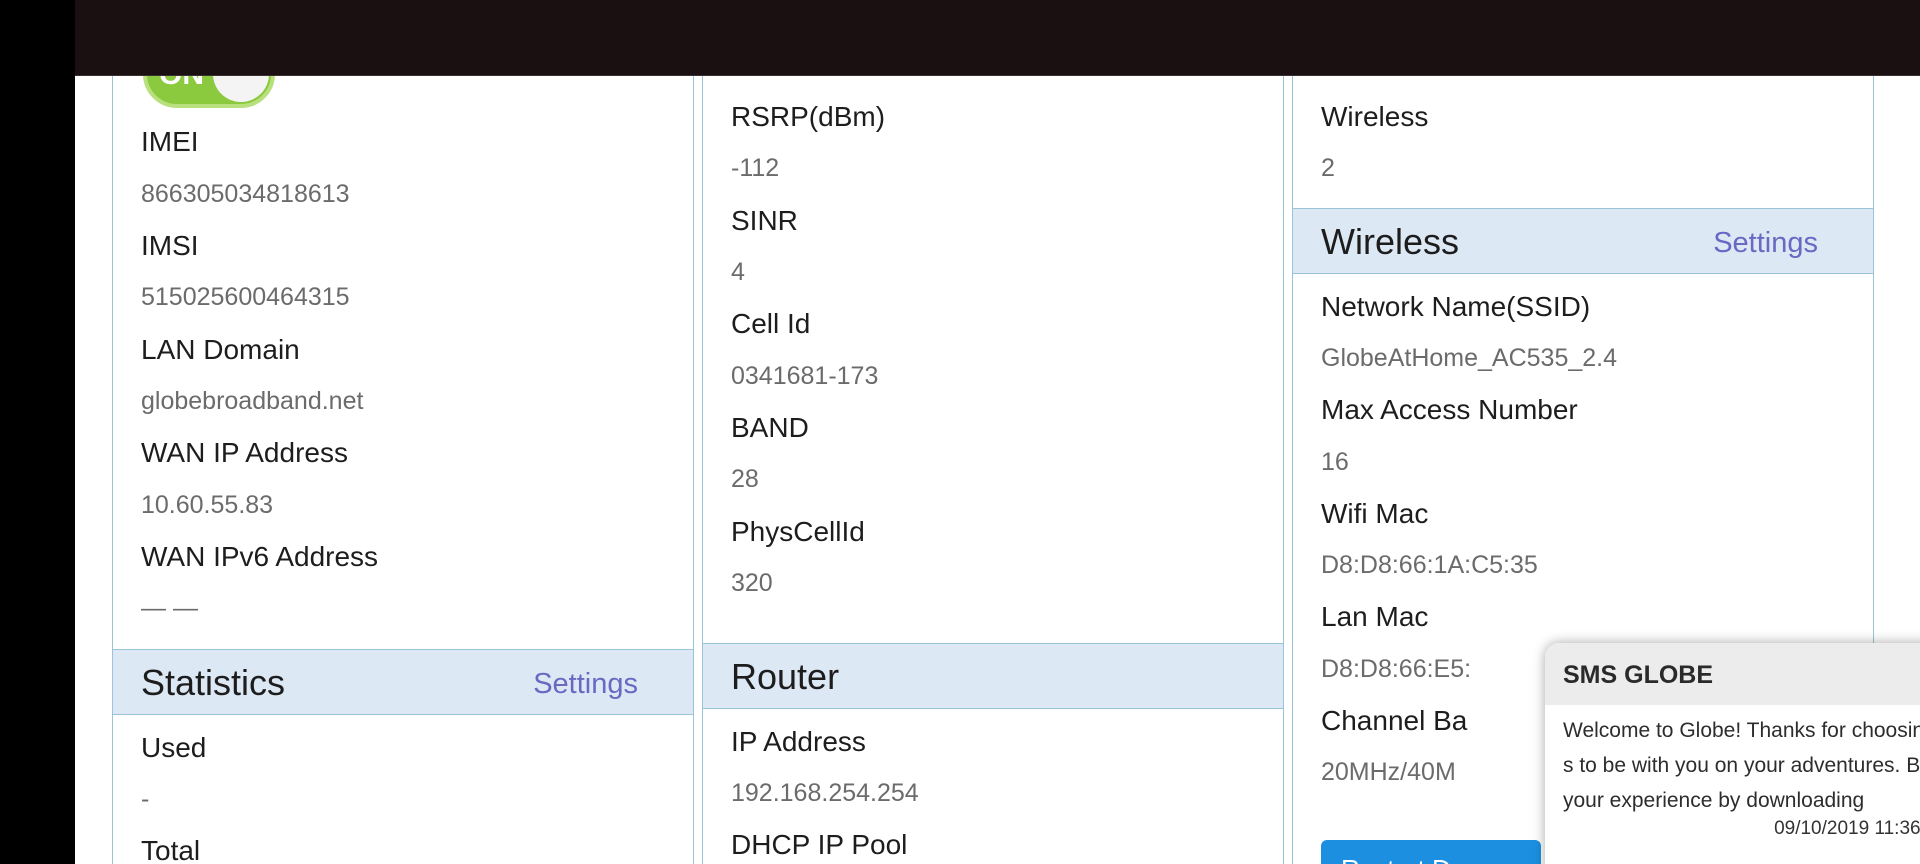  What do you see at coordinates (745, 479) in the screenshot?
I see `band-value: 28` at bounding box center [745, 479].